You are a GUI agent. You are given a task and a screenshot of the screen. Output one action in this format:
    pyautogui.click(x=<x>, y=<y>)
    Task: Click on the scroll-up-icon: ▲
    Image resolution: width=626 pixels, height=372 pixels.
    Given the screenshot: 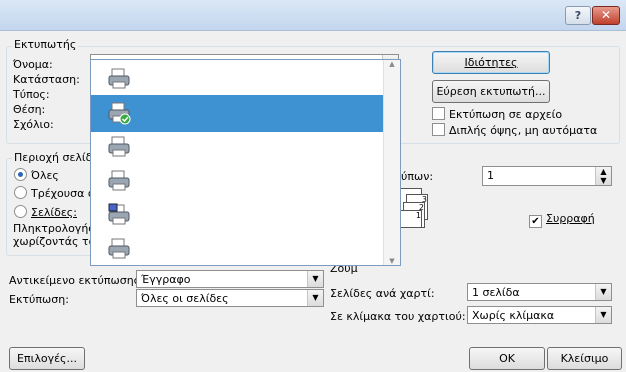 What is the action you would take?
    pyautogui.click(x=392, y=64)
    